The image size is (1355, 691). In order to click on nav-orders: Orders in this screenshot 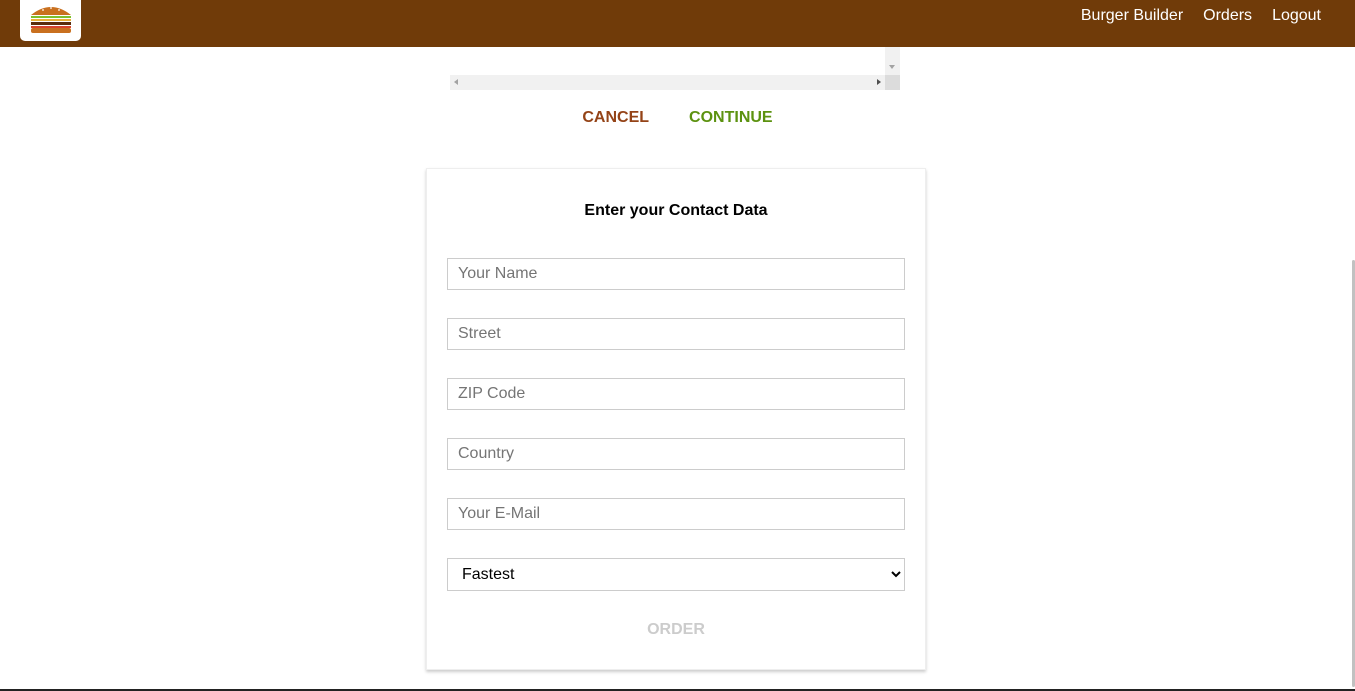, I will do `click(1227, 16)`.